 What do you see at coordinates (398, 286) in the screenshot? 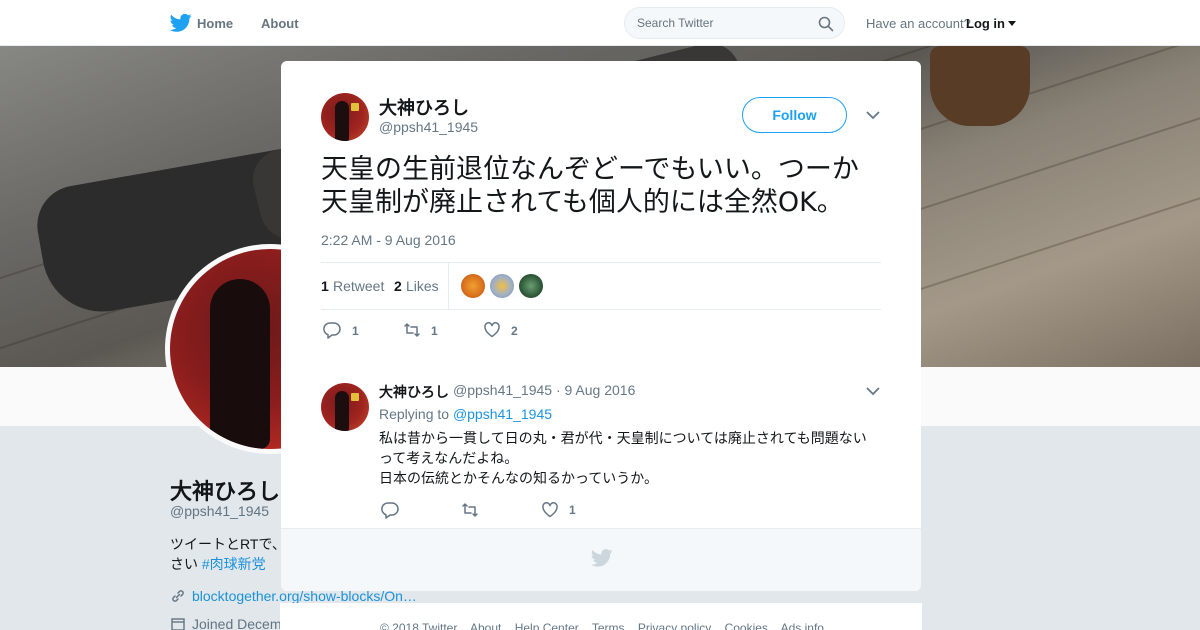
I see `like-count: 2` at bounding box center [398, 286].